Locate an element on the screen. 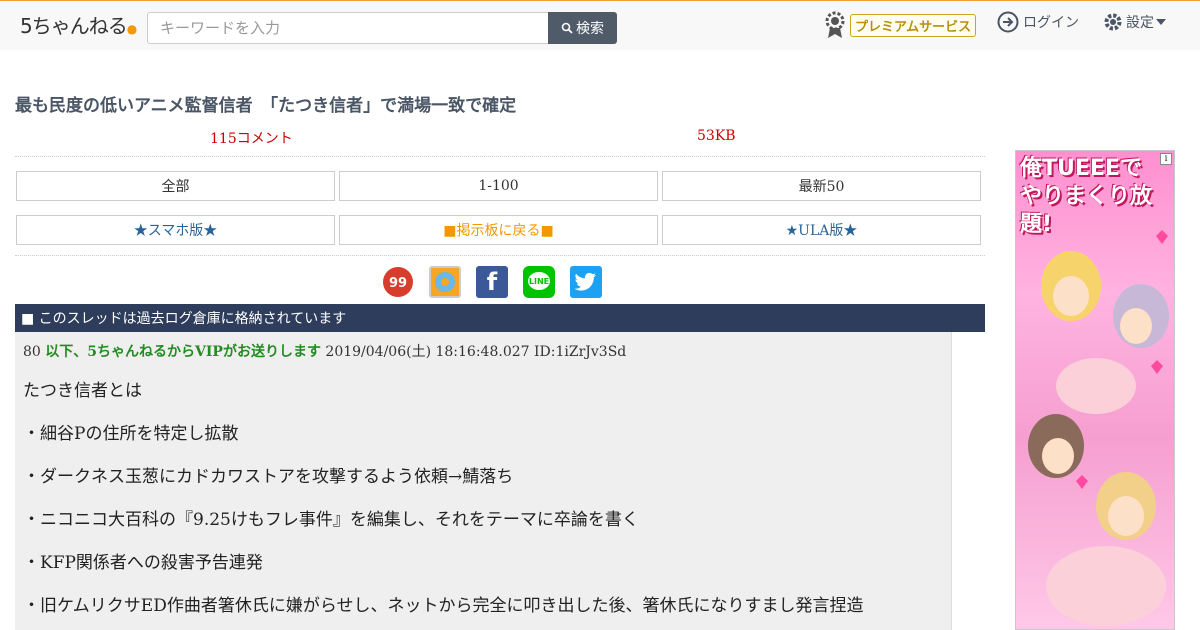  post-date: 2019/04/06(土) 18:16:48.027 is located at coordinates (427, 352).